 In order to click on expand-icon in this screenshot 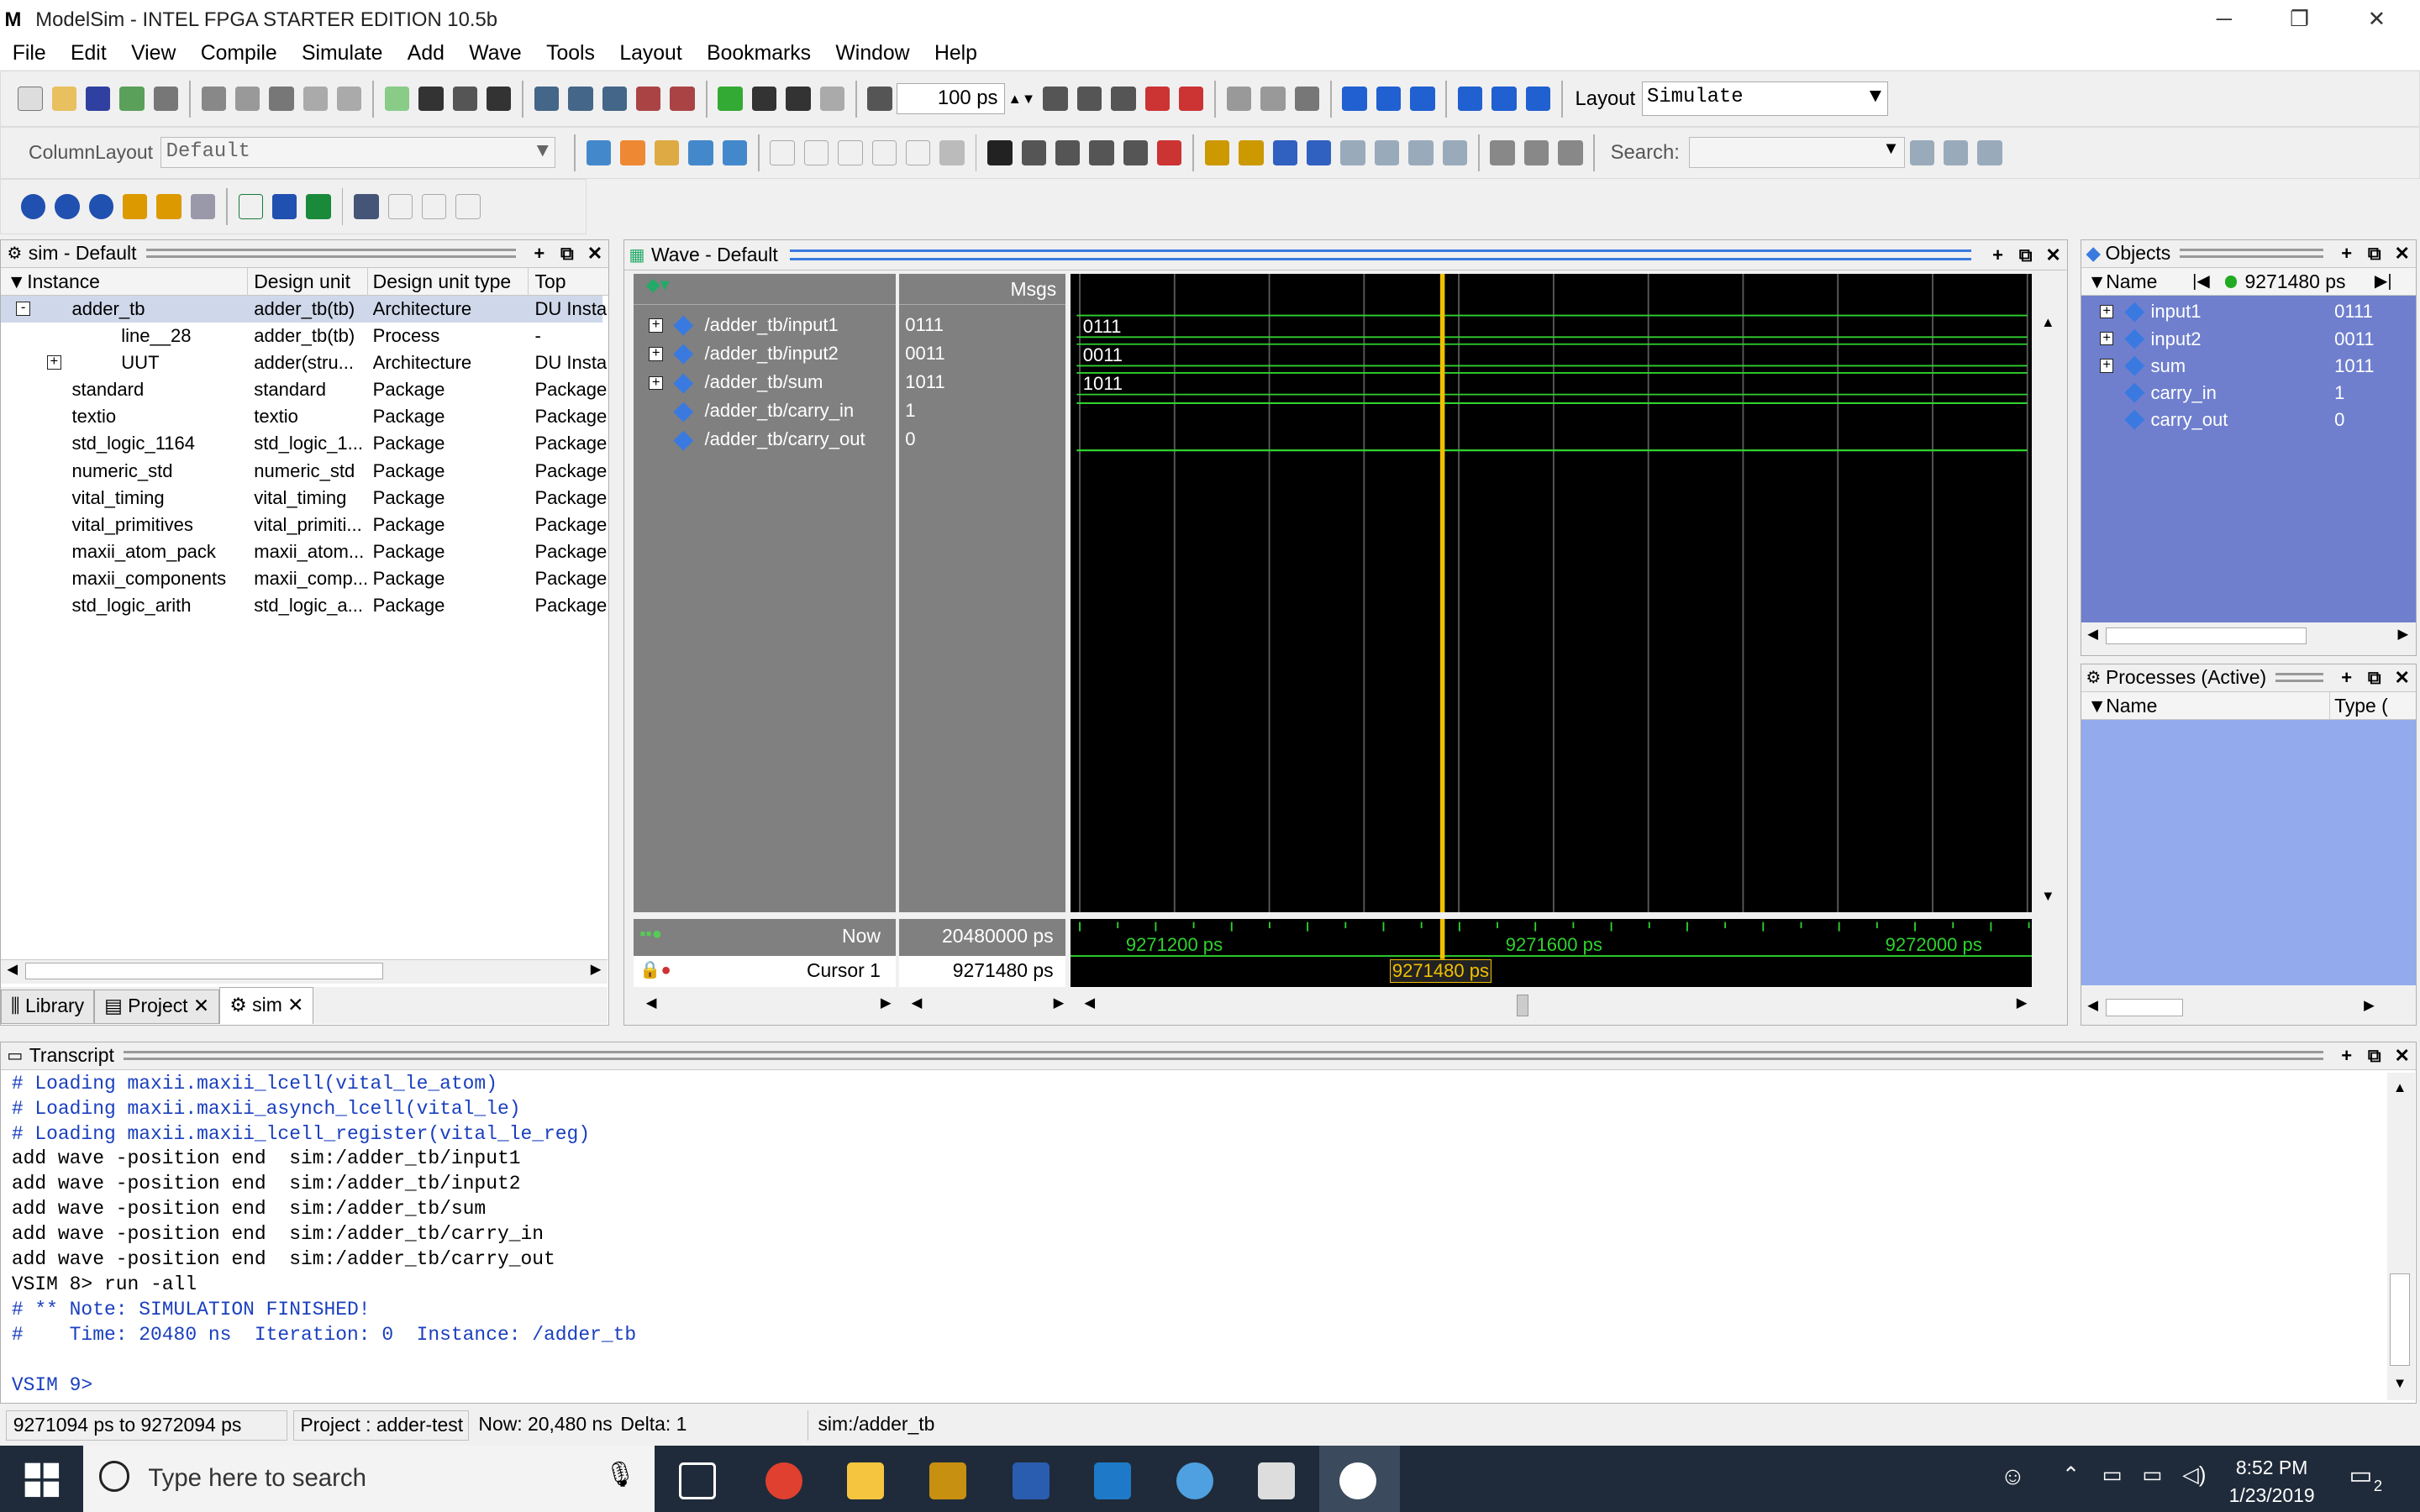, I will do `click(1502, 152)`.